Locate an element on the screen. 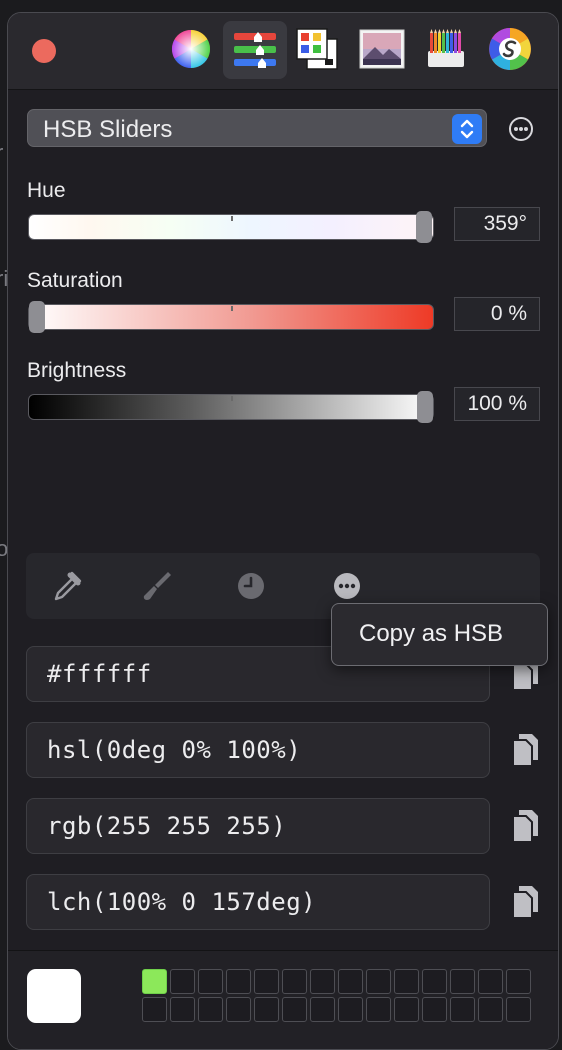 The image size is (562, 1050). hsl-code-field: hsl(0deg 0% 100%) is located at coordinates (258, 750).